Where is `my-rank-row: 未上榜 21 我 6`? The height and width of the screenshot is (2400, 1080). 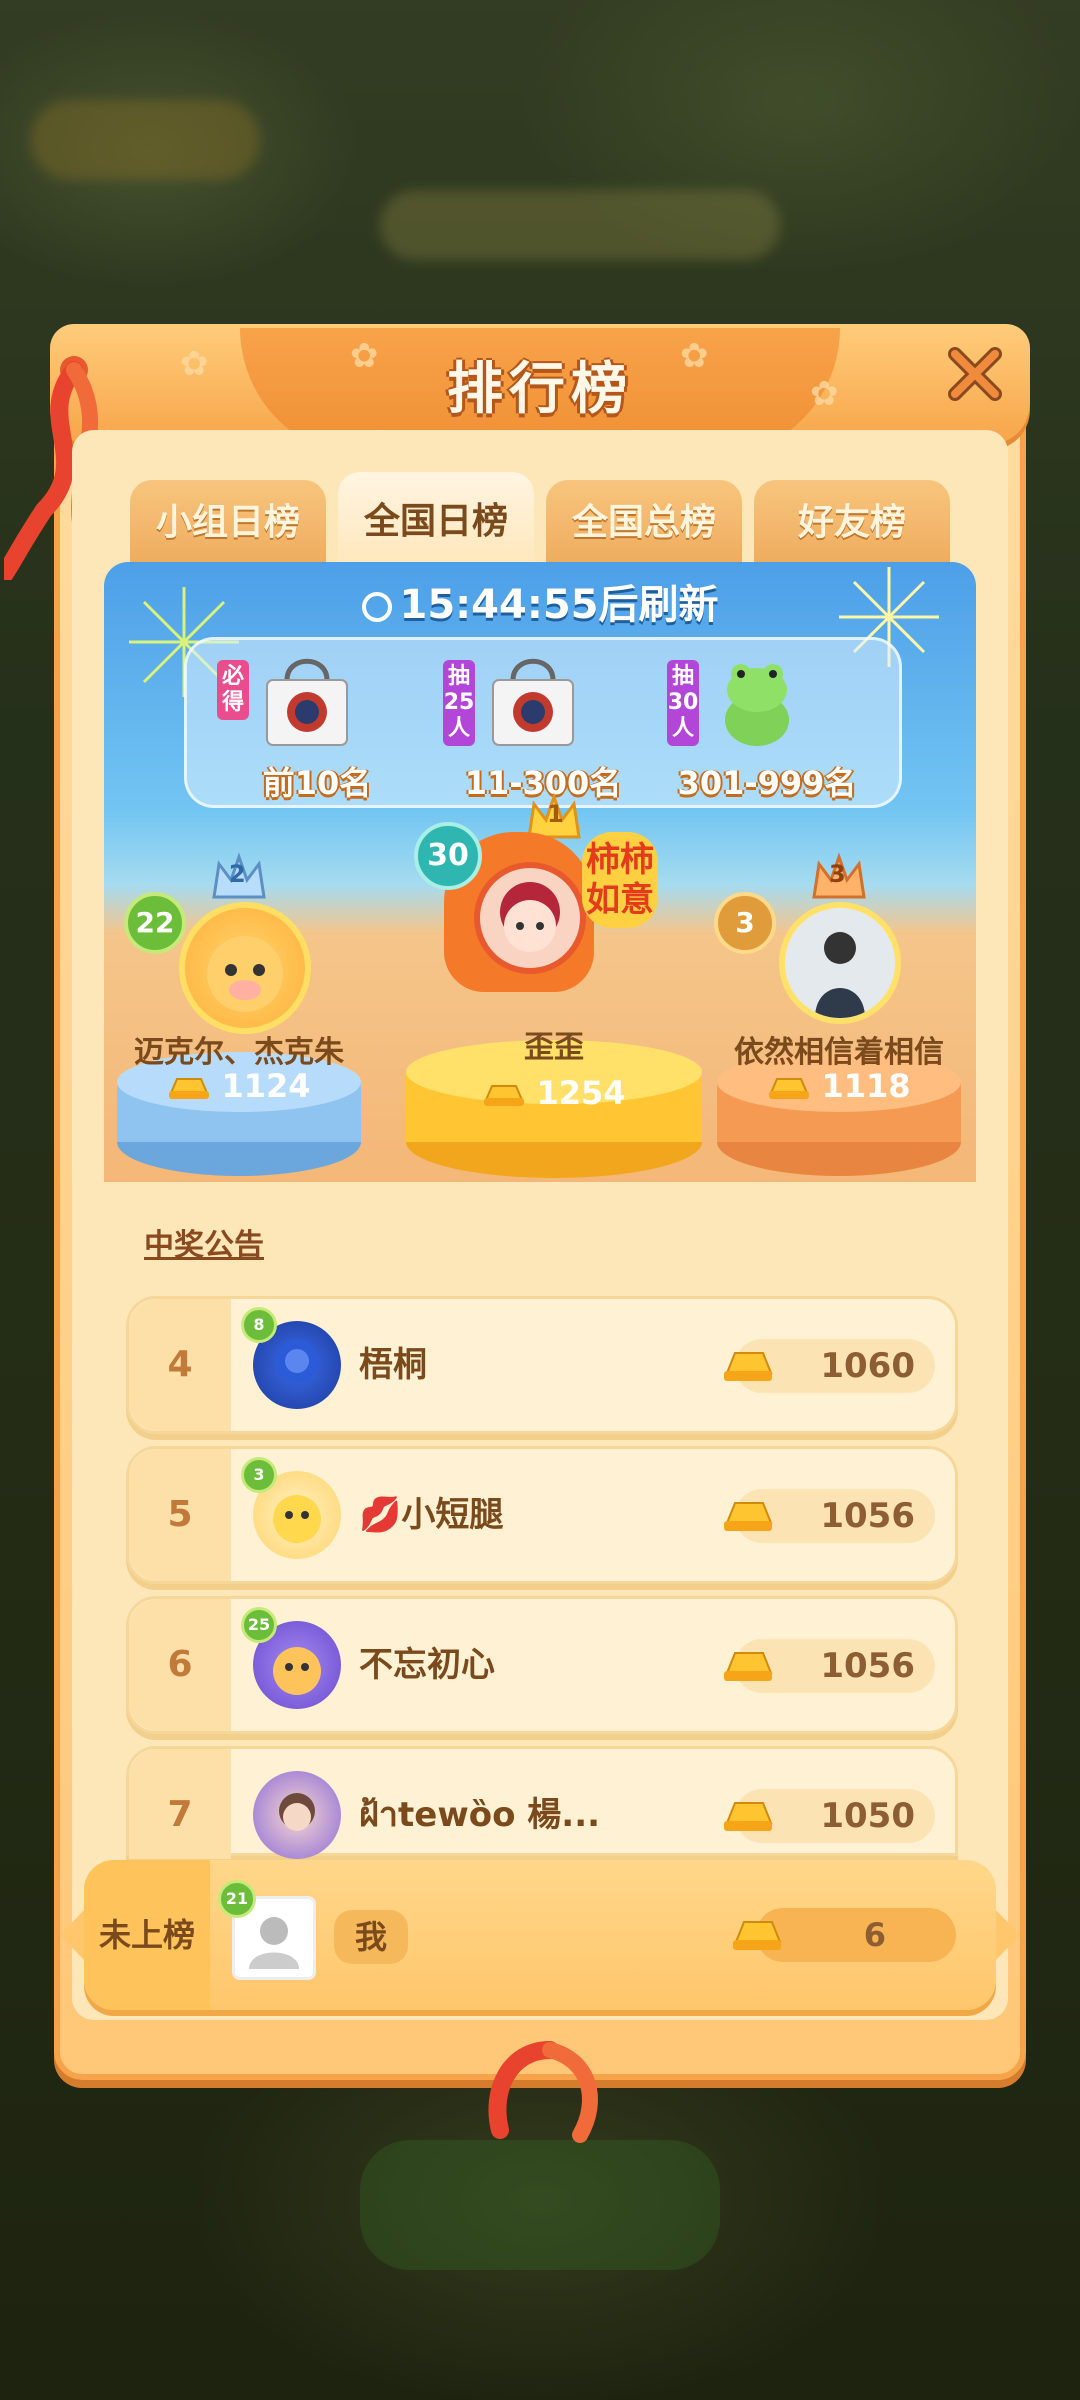
my-rank-row: 未上榜 21 我 6 is located at coordinates (540, 1935).